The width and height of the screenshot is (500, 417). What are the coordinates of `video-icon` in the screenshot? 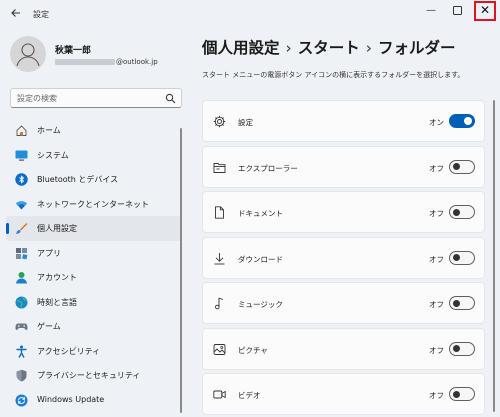 It's located at (219, 394).